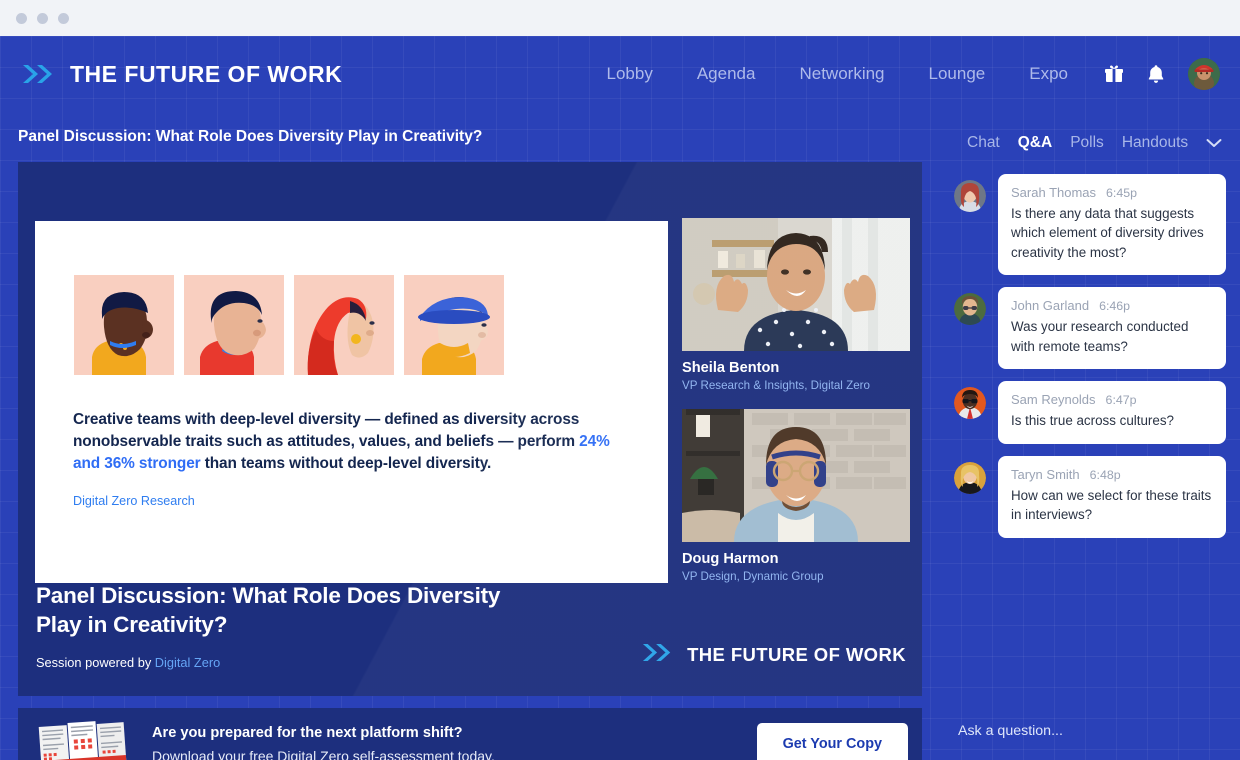 This screenshot has height=760, width=1240. I want to click on qa-author-name: John Garland, so click(1050, 306).